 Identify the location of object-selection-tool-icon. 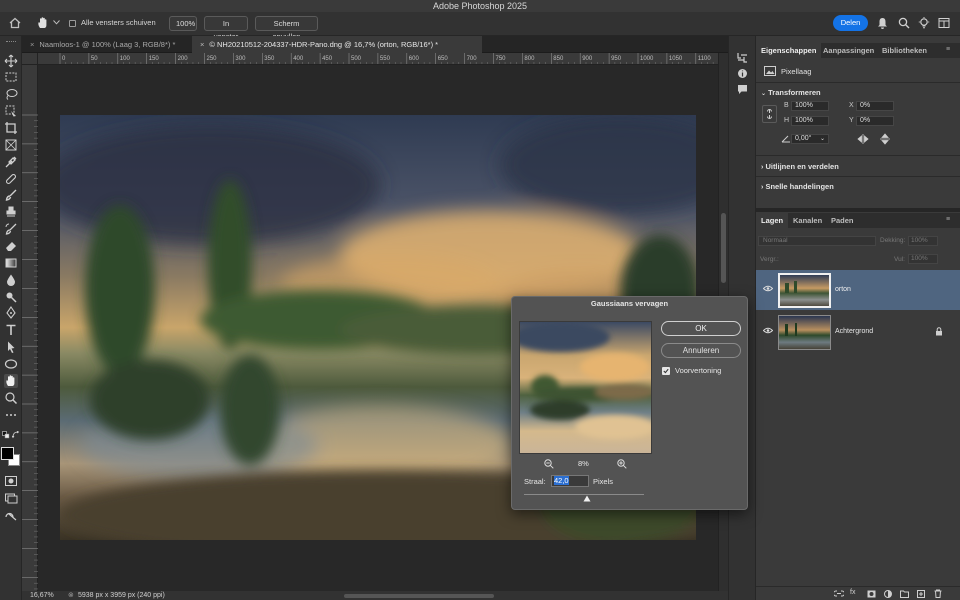
(11, 111).